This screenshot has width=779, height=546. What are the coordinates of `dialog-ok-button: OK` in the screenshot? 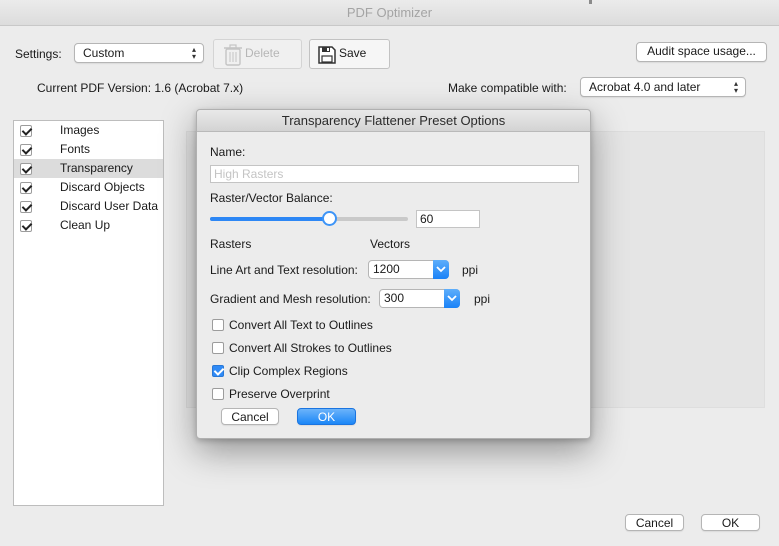 It's located at (326, 416).